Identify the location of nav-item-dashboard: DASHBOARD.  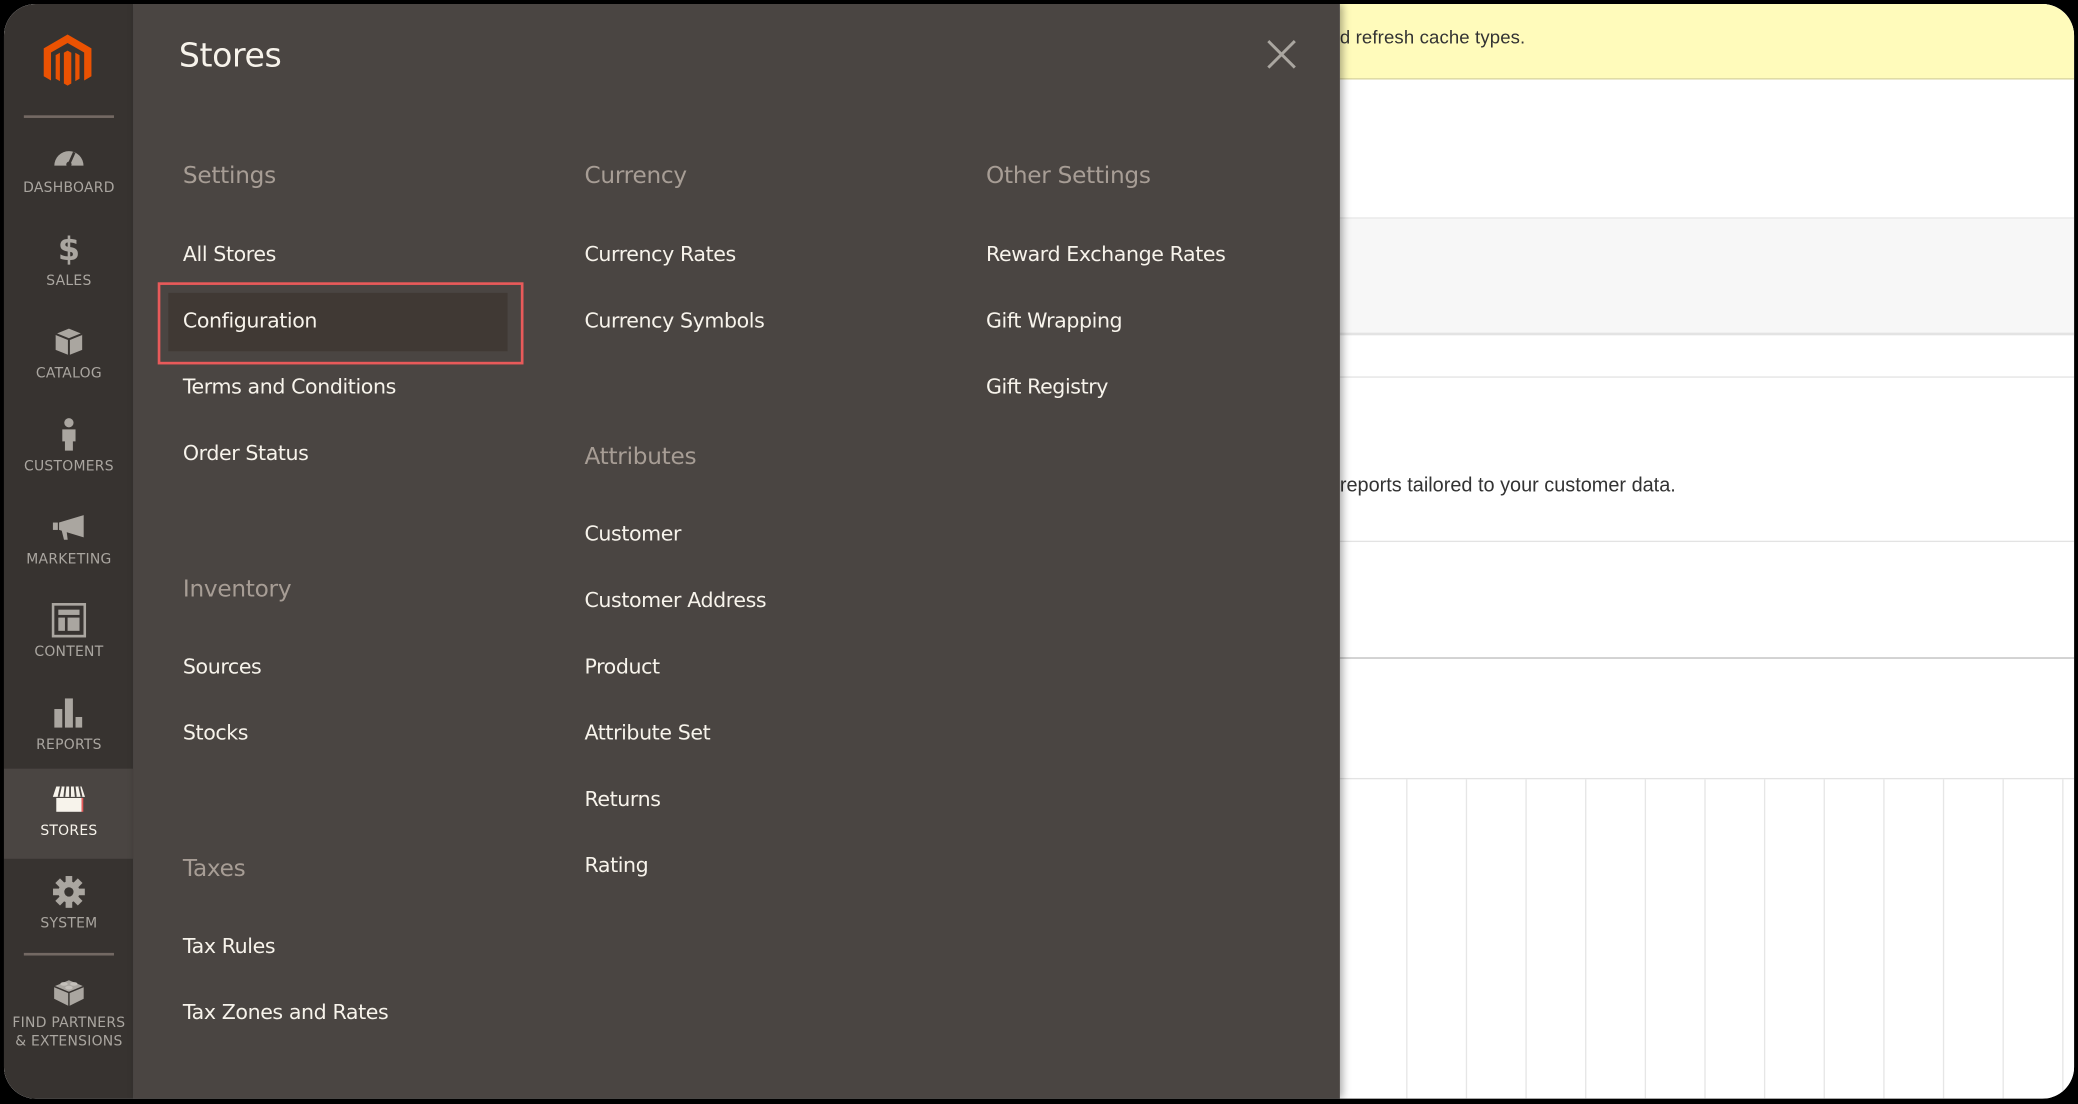
(69, 172).